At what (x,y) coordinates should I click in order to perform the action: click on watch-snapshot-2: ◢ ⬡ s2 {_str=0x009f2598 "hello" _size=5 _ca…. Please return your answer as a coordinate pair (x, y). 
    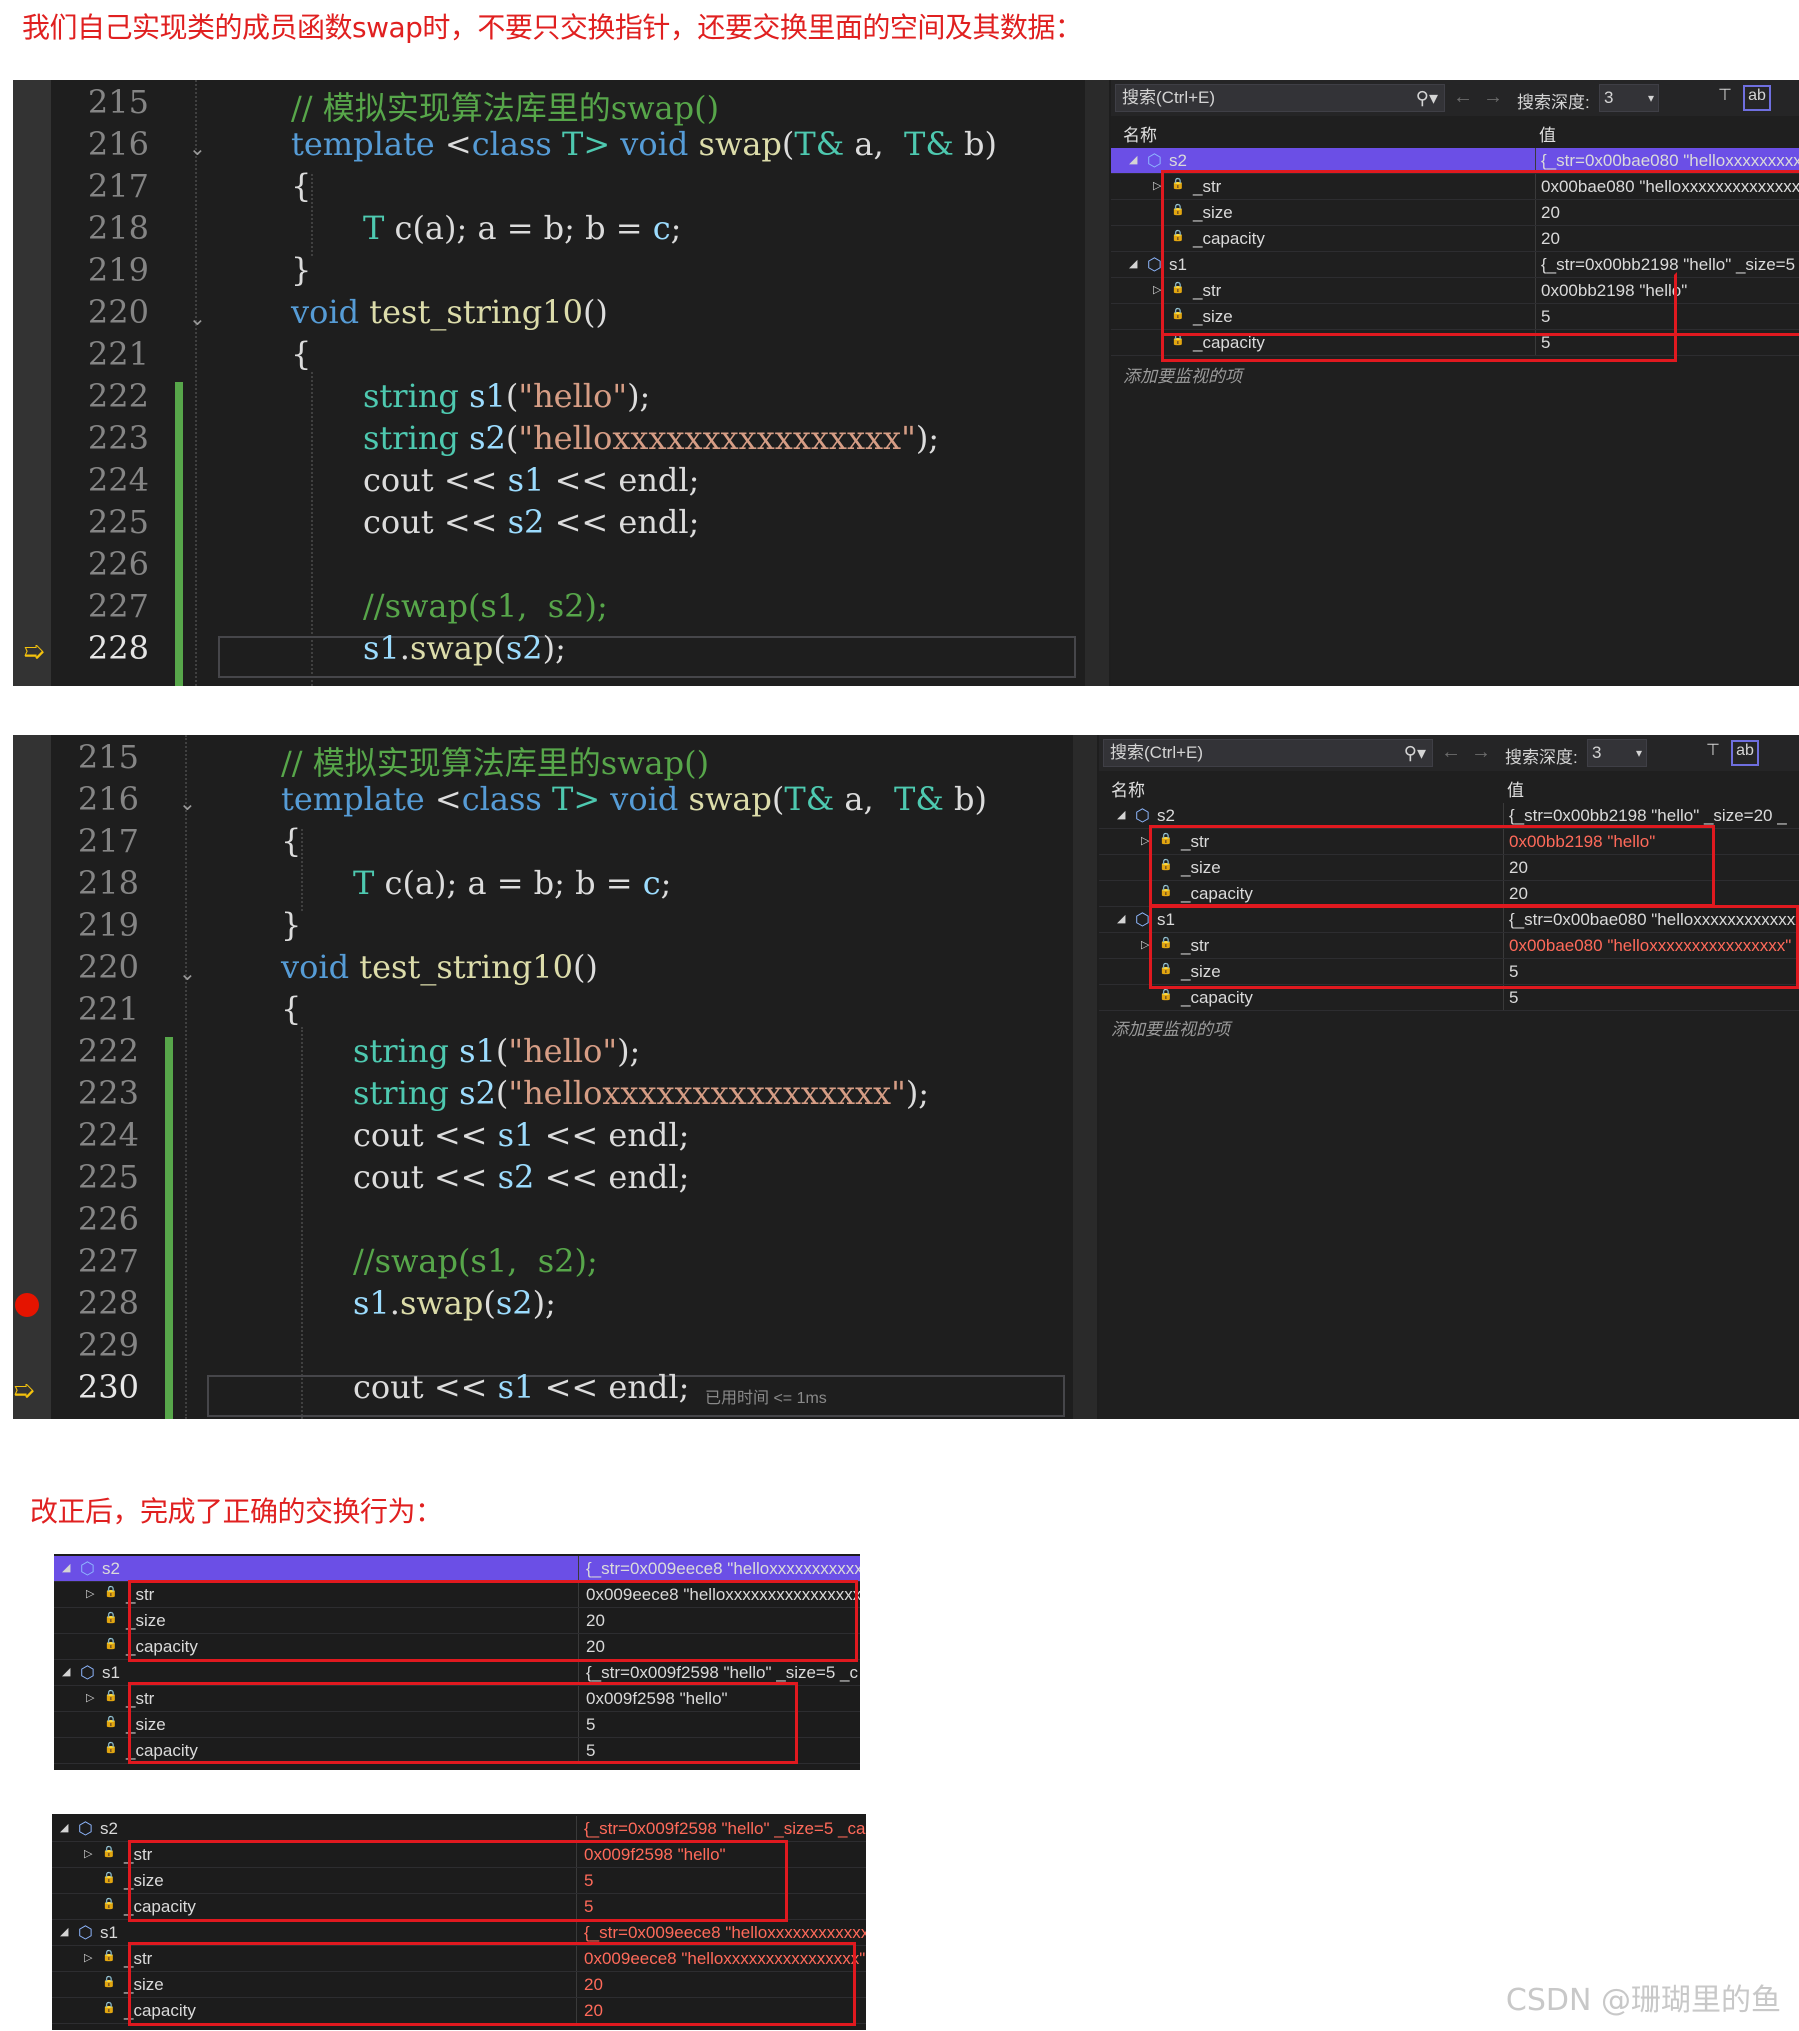
    Looking at the image, I should click on (459, 1922).